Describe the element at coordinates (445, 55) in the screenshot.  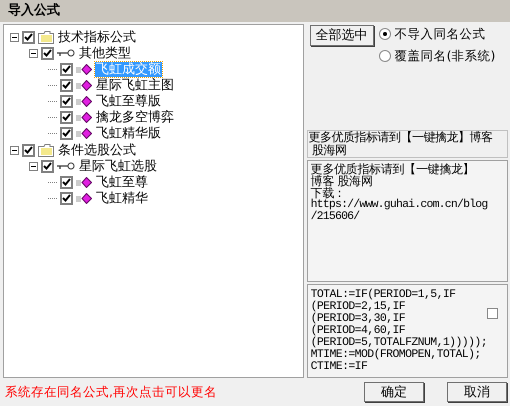
I see `radio-label: 覆盖同名(非系统)` at that location.